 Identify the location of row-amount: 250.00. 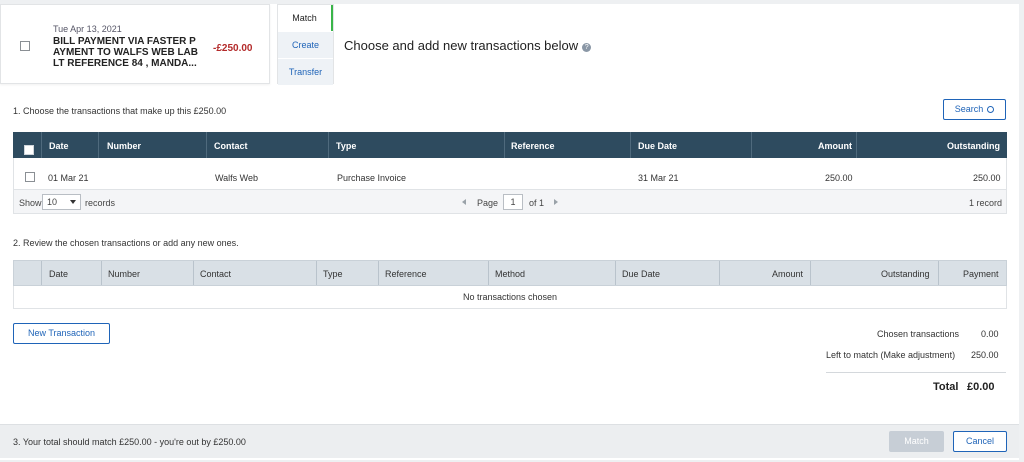
(839, 178).